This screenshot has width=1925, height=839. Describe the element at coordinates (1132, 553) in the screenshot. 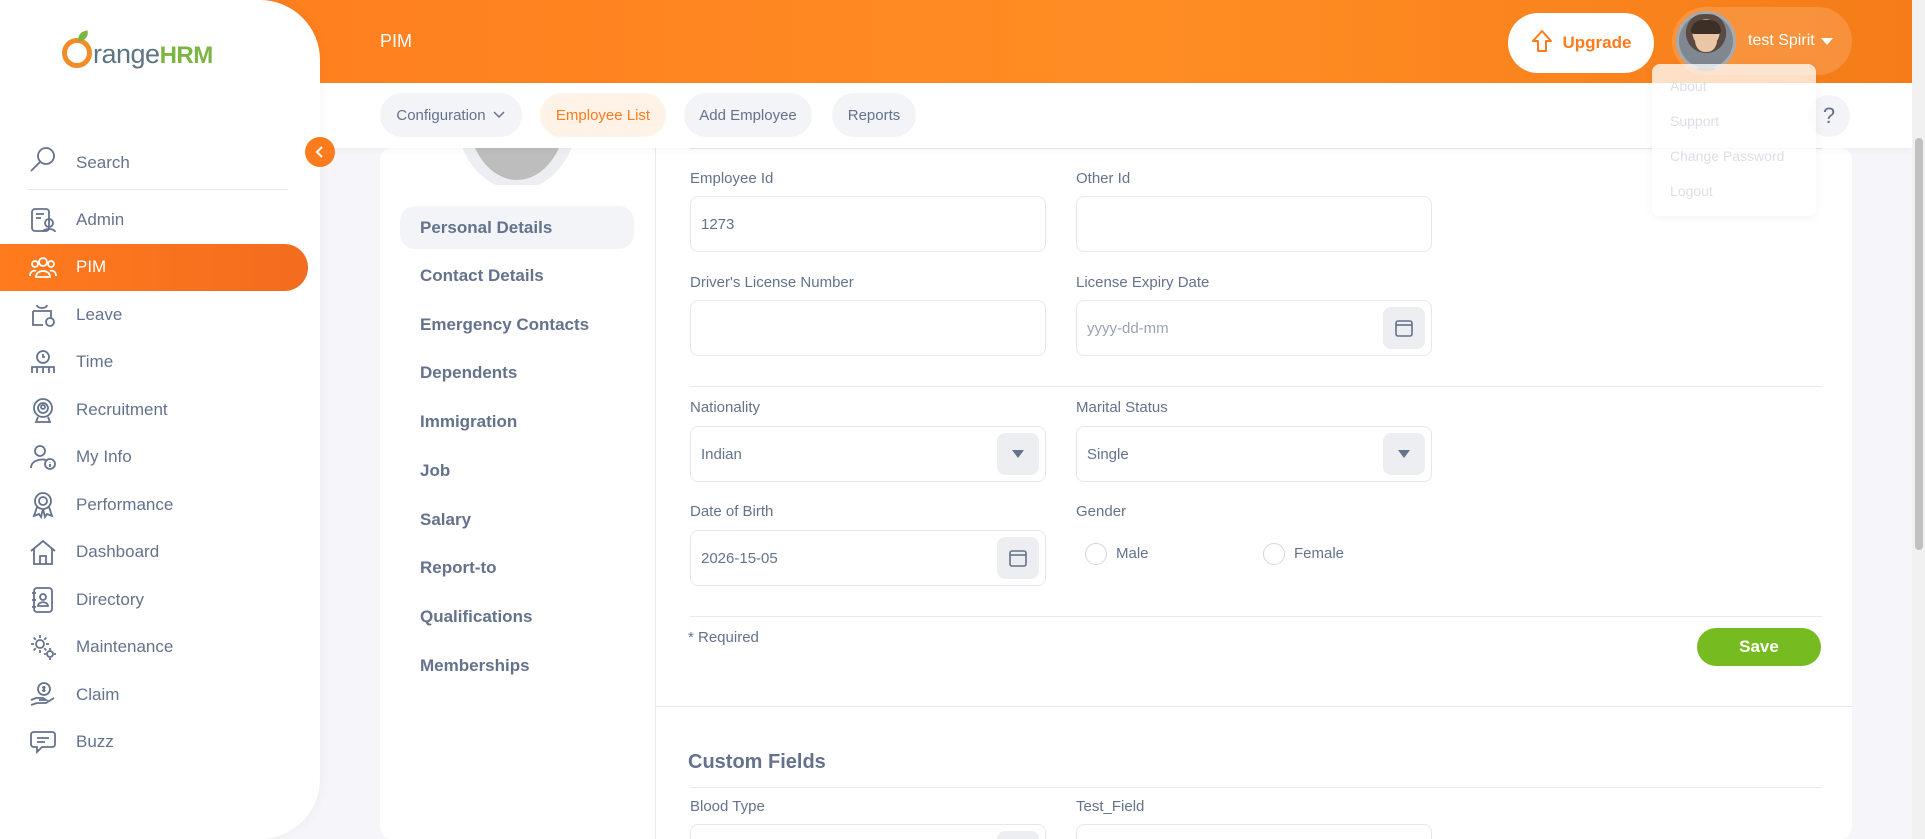

I see `gender-male-label: Male` at that location.